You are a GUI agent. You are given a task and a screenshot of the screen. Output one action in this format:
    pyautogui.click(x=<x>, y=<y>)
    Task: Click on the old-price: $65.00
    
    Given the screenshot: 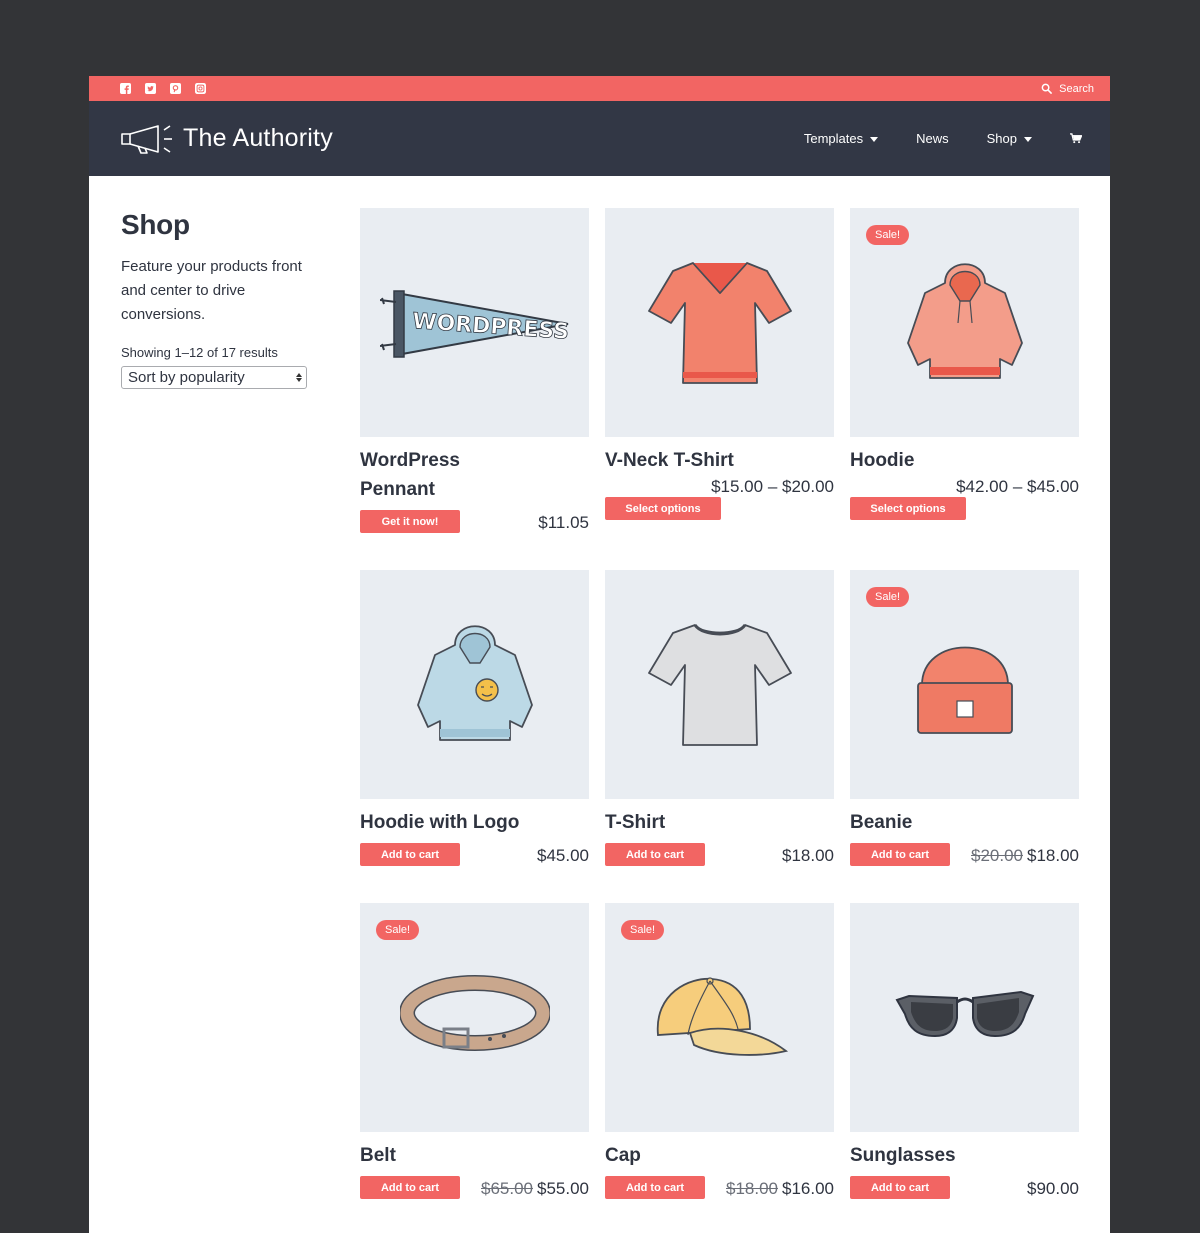 What is the action you would take?
    pyautogui.click(x=507, y=1188)
    